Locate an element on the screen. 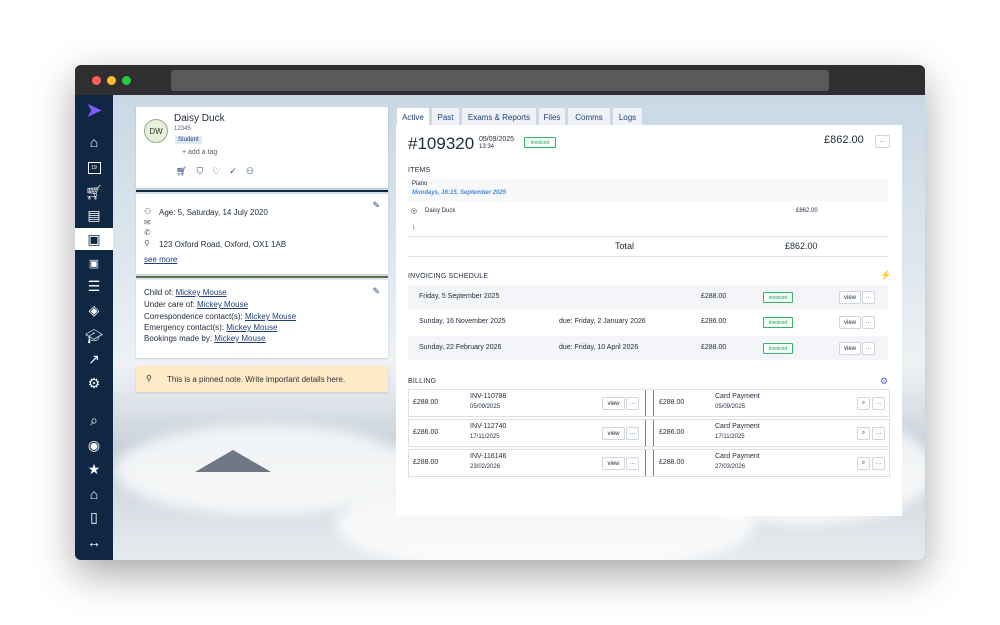 The height and width of the screenshot is (625, 1000). house-icon: ⌂ is located at coordinates (94, 494).